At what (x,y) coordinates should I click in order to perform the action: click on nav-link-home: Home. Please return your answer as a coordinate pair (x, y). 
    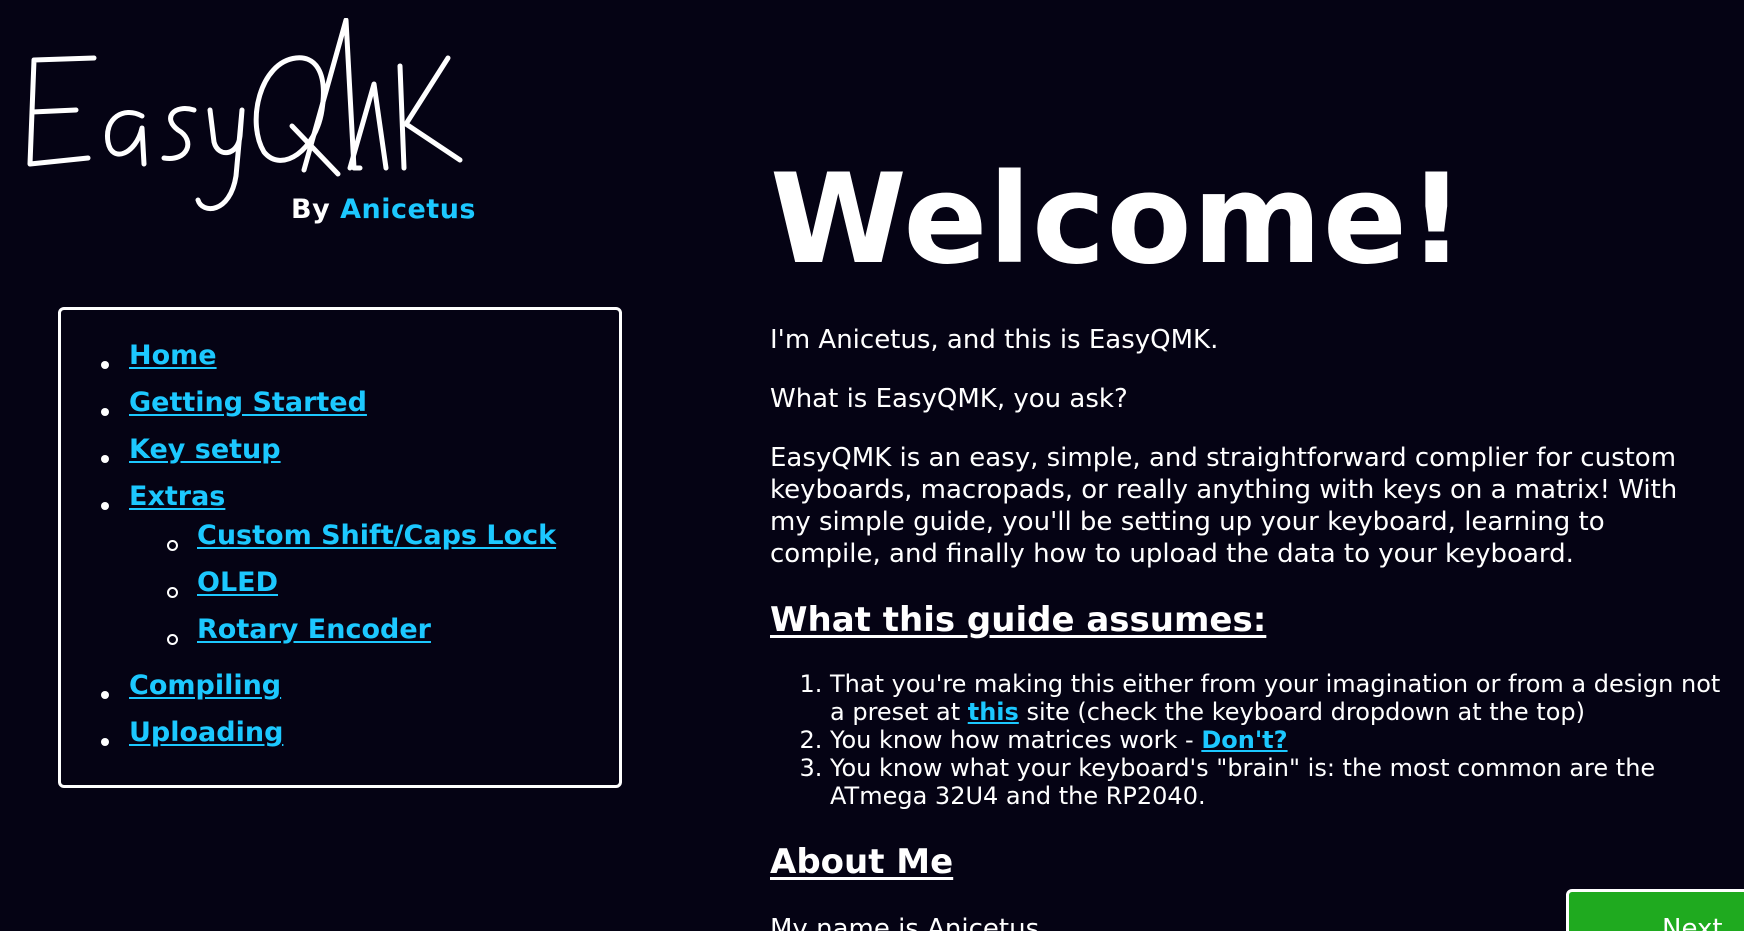
    Looking at the image, I should click on (173, 355).